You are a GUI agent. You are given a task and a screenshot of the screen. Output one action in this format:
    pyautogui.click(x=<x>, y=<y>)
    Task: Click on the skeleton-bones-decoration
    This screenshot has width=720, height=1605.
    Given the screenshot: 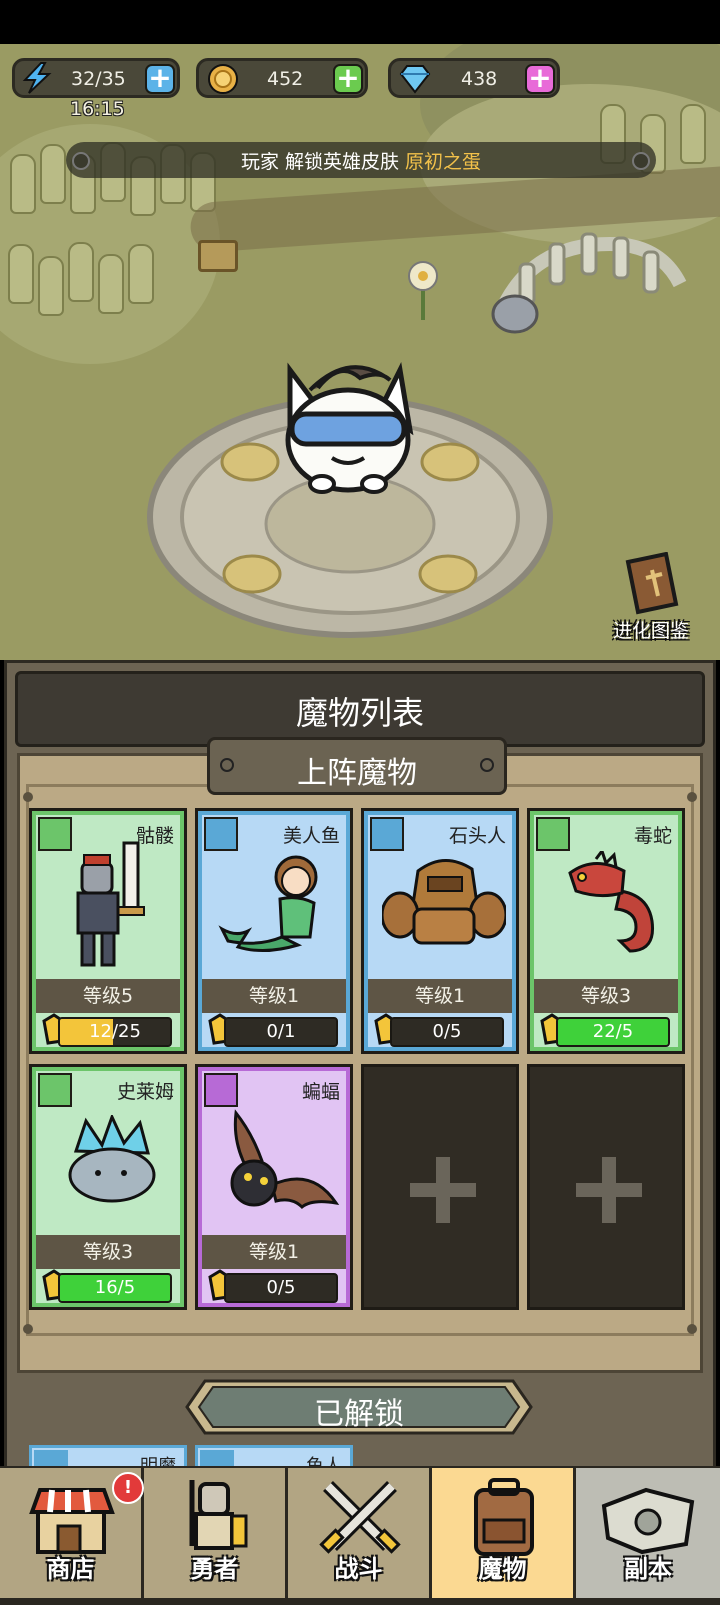 What is the action you would take?
    pyautogui.click(x=589, y=283)
    